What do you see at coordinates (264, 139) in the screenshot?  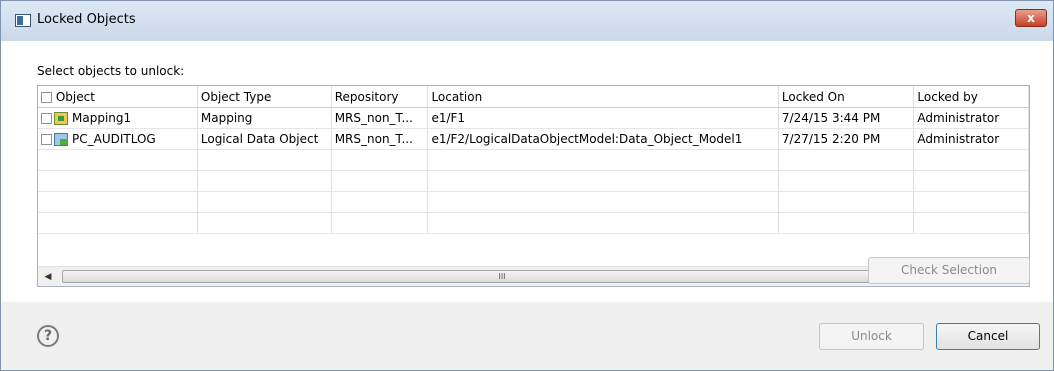 I see `object-type-cell: Logical Data Object` at bounding box center [264, 139].